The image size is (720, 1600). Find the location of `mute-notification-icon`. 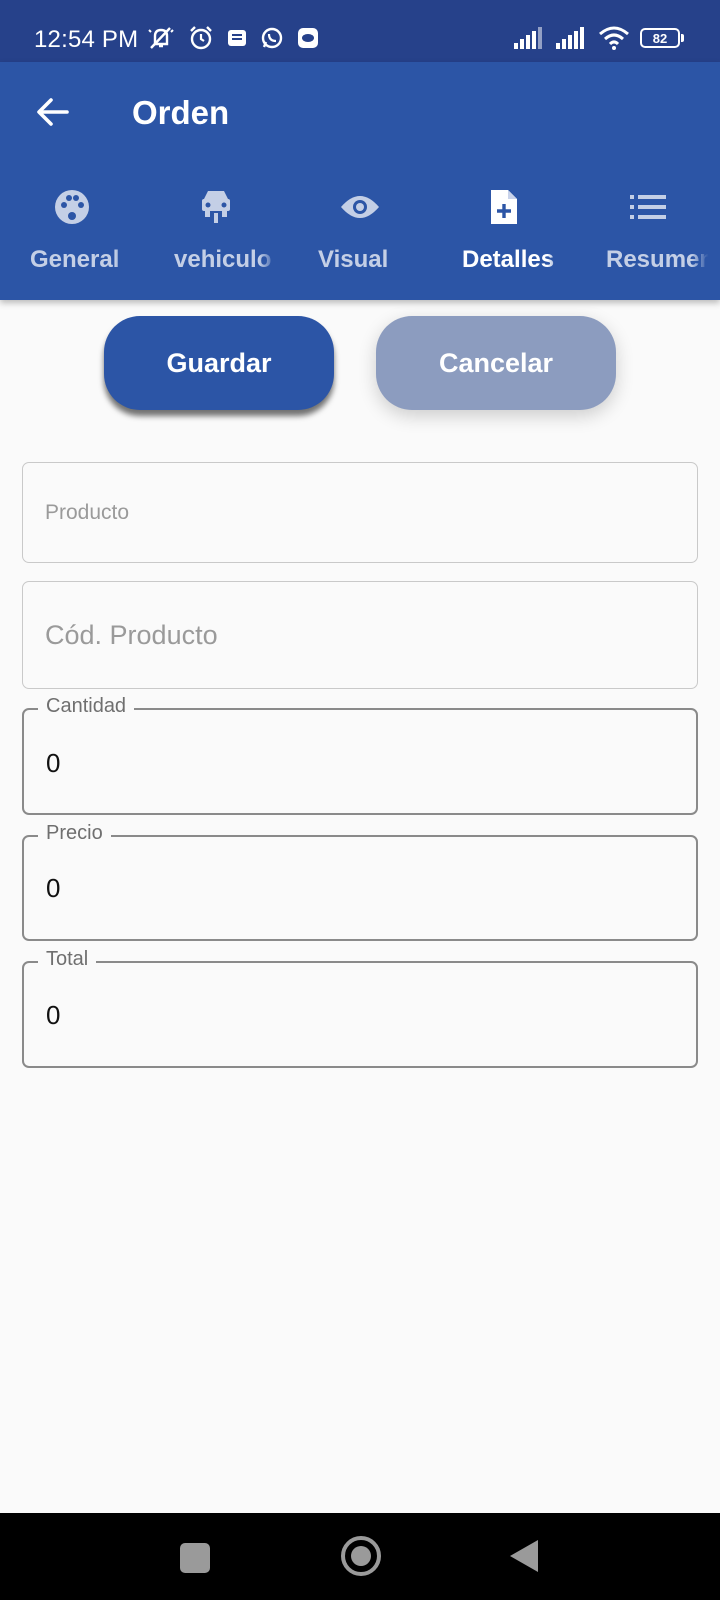

mute-notification-icon is located at coordinates (161, 38).